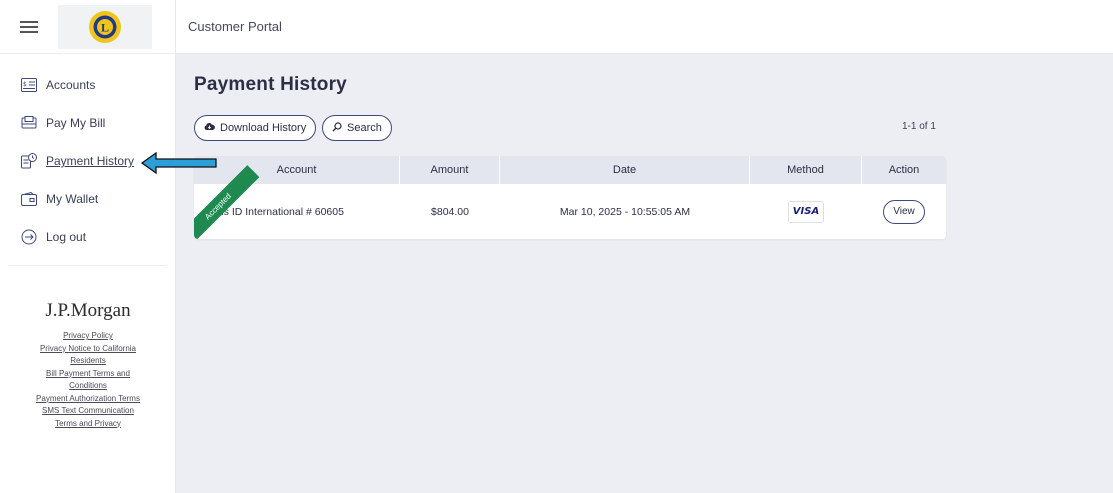 The image size is (1113, 493). Describe the element at coordinates (72, 199) in the screenshot. I see `sidebar-item-label: My Wallet` at that location.